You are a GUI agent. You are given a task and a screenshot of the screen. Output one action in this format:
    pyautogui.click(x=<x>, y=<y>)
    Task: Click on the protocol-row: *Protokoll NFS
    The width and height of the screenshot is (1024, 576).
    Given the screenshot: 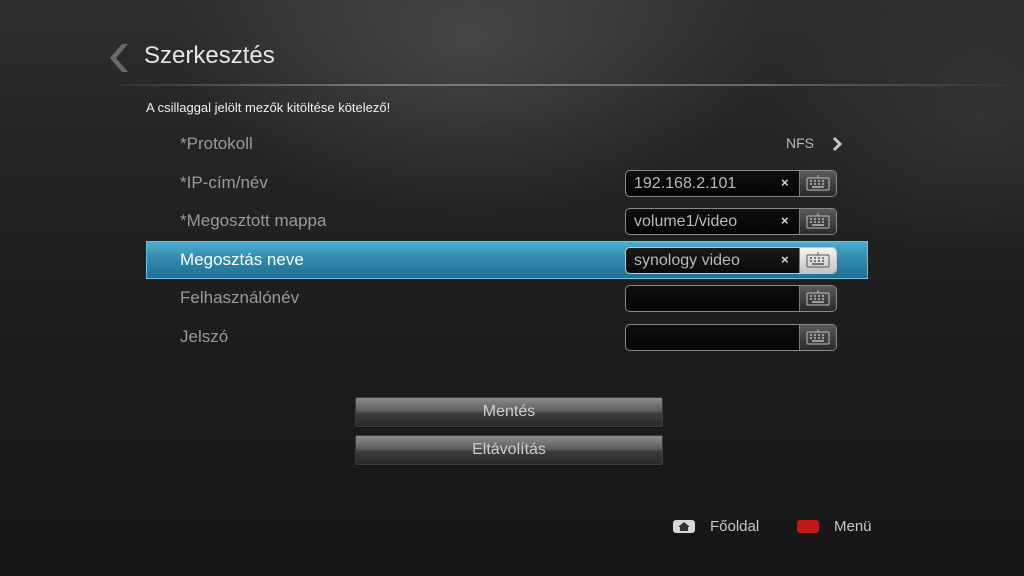 What is the action you would take?
    pyautogui.click(x=507, y=144)
    